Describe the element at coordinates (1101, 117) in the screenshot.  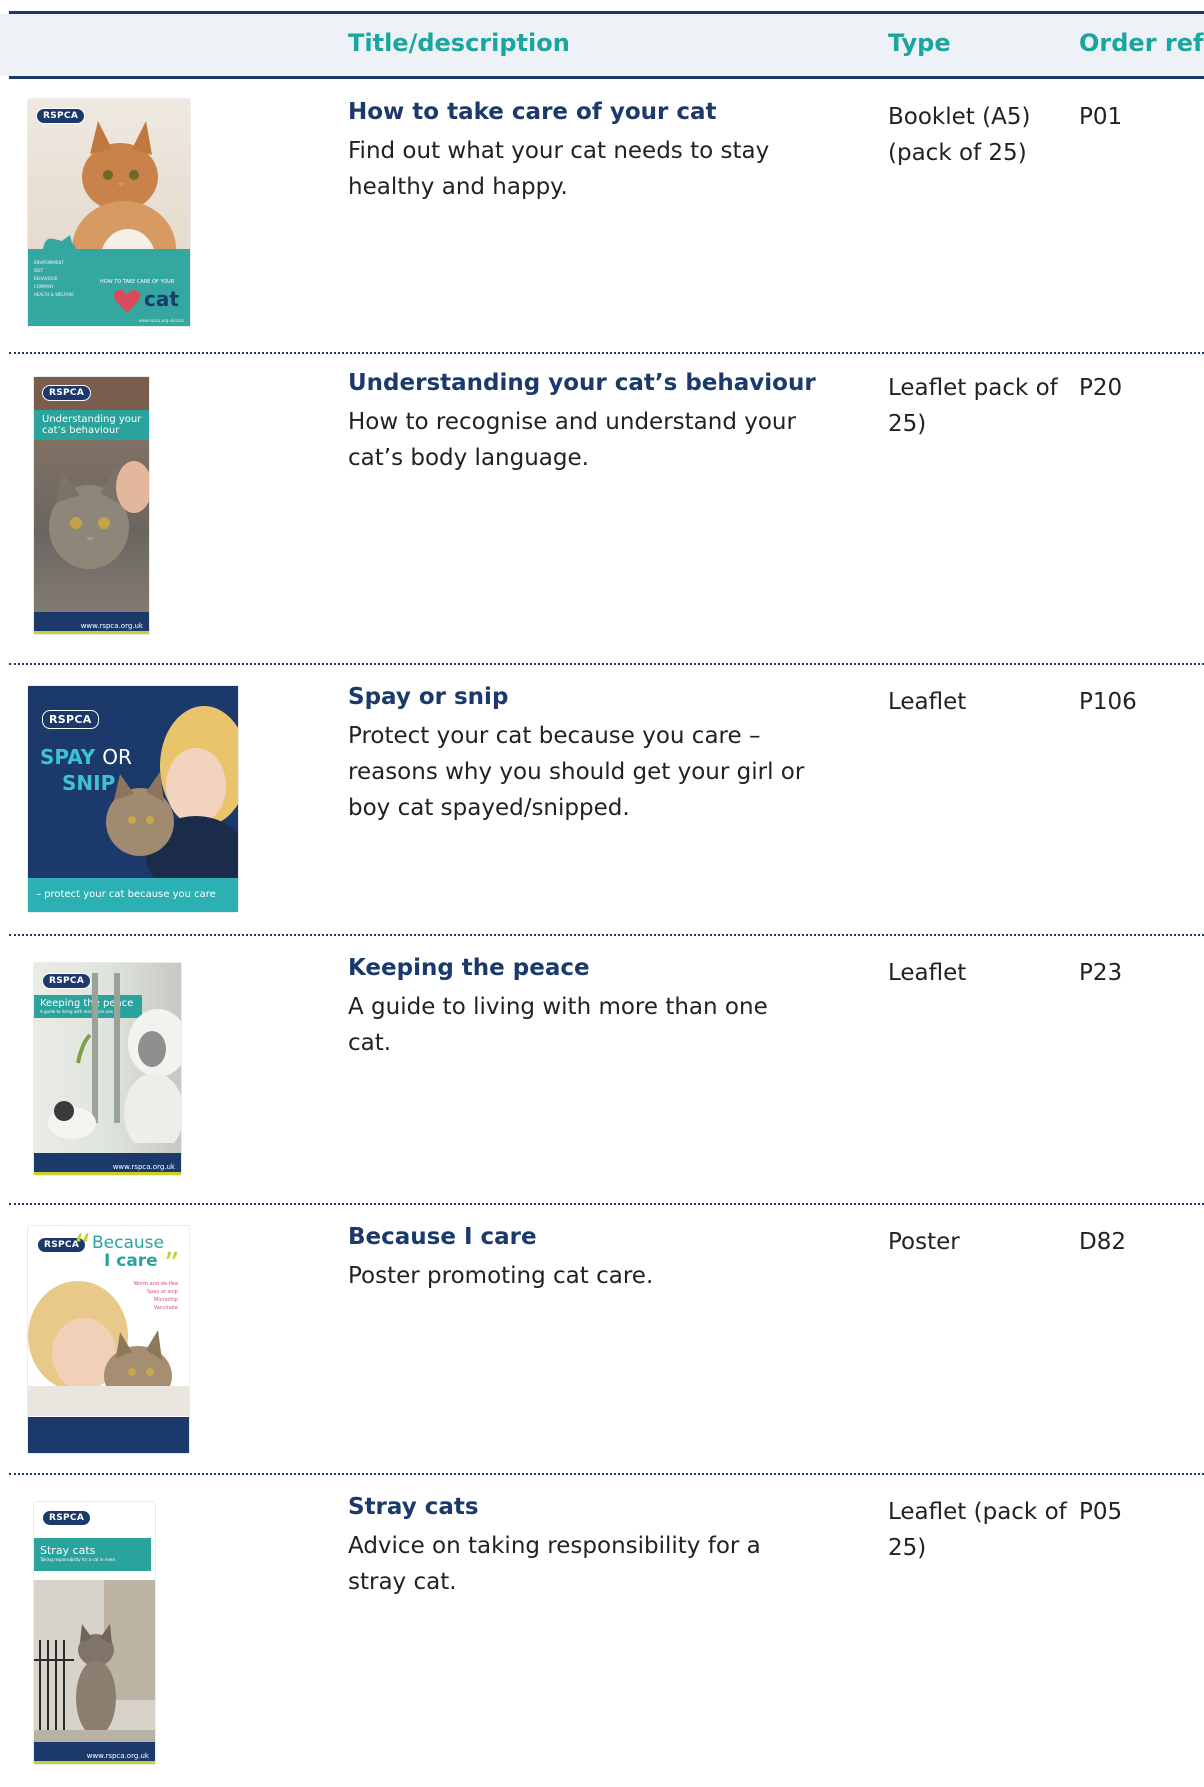
I see `item-order-ref: P01` at that location.